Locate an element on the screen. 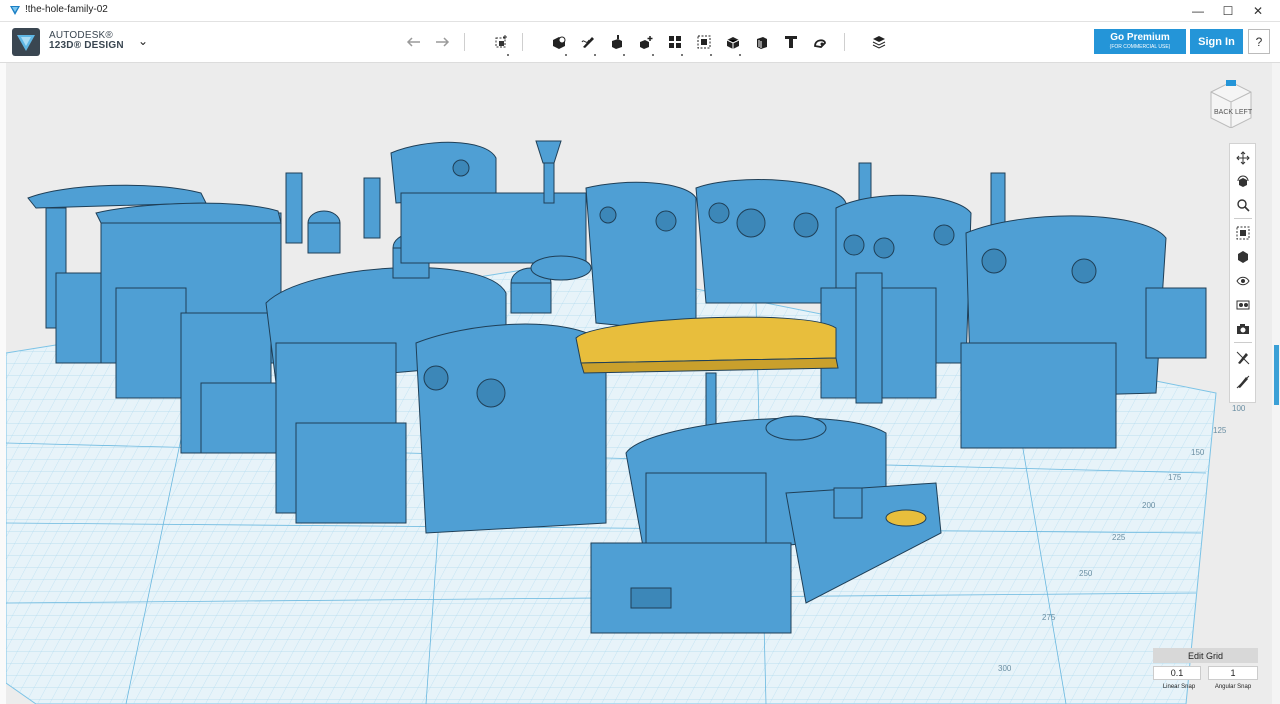 The width and height of the screenshot is (1280, 704). scrollbar is located at coordinates (1276, 383).